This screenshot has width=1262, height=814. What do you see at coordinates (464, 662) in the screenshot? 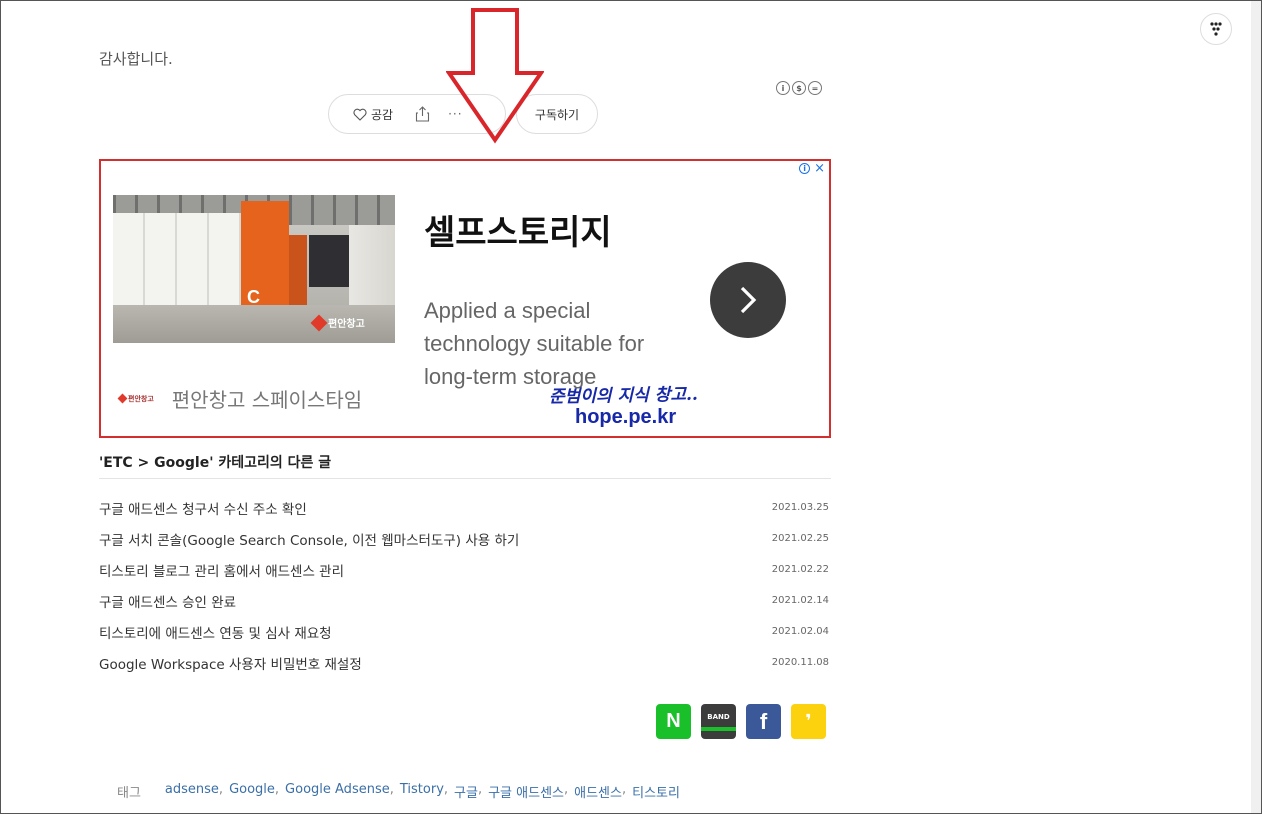
I see `related-post-item: Google Workspace 사용자 비밀번호 재설정 2020.11.08` at bounding box center [464, 662].